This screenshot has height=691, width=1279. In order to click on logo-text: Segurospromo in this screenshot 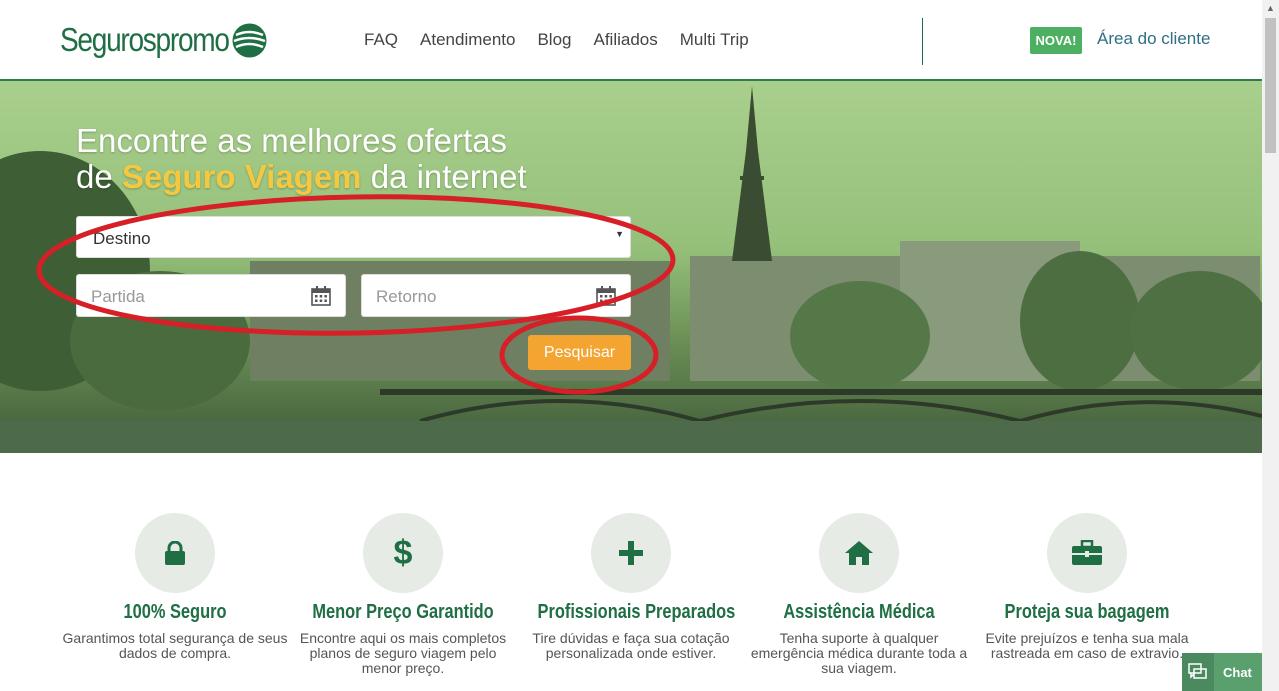, I will do `click(145, 39)`.